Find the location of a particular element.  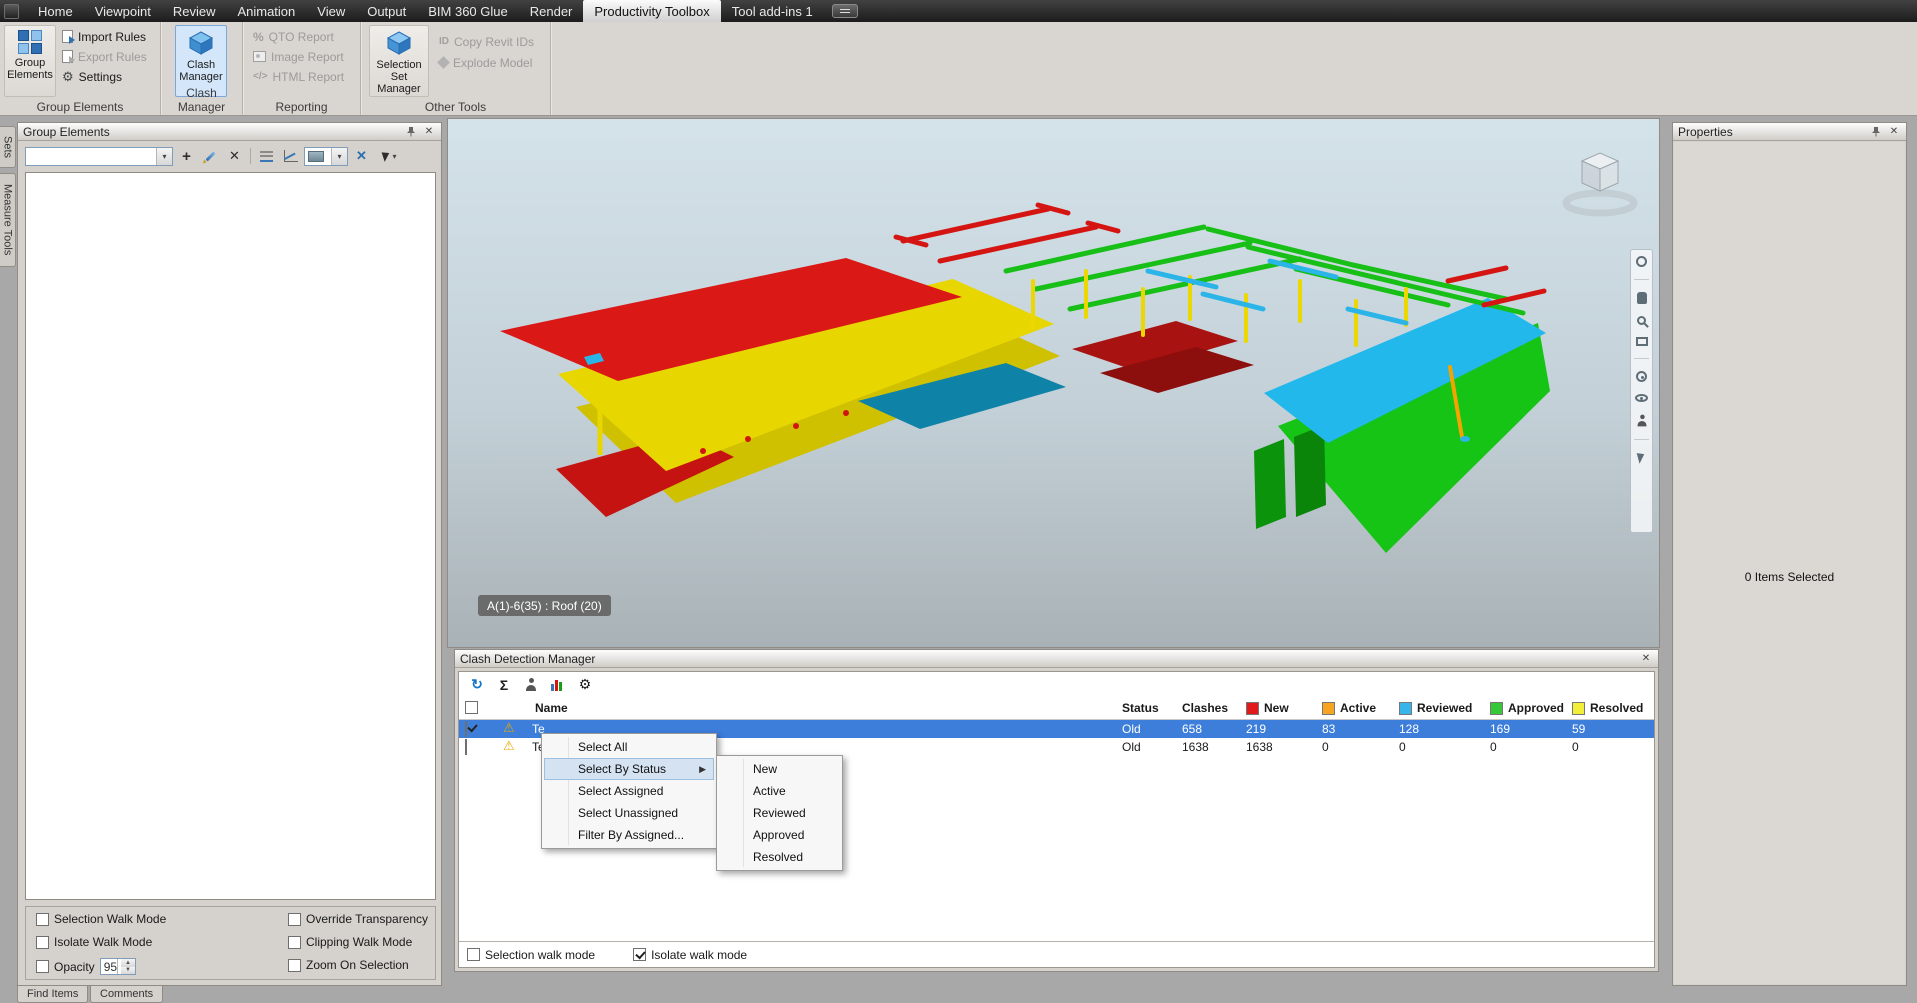

option-isolate-walk-mode: Isolate Walk Mode is located at coordinates (94, 942).